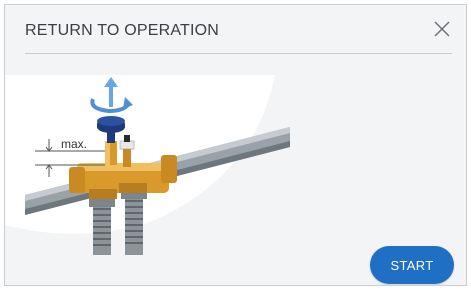 This screenshot has height=290, width=471. I want to click on max-label: max., so click(74, 144).